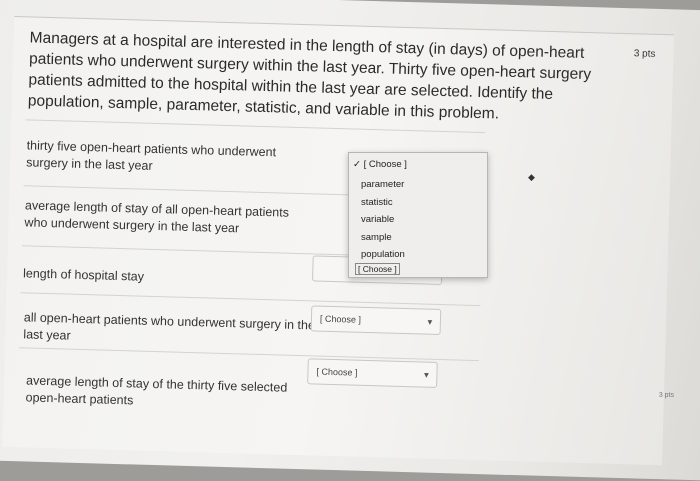 This screenshot has width=700, height=481. Describe the element at coordinates (383, 254) in the screenshot. I see `dropdown-option-population: population` at that location.